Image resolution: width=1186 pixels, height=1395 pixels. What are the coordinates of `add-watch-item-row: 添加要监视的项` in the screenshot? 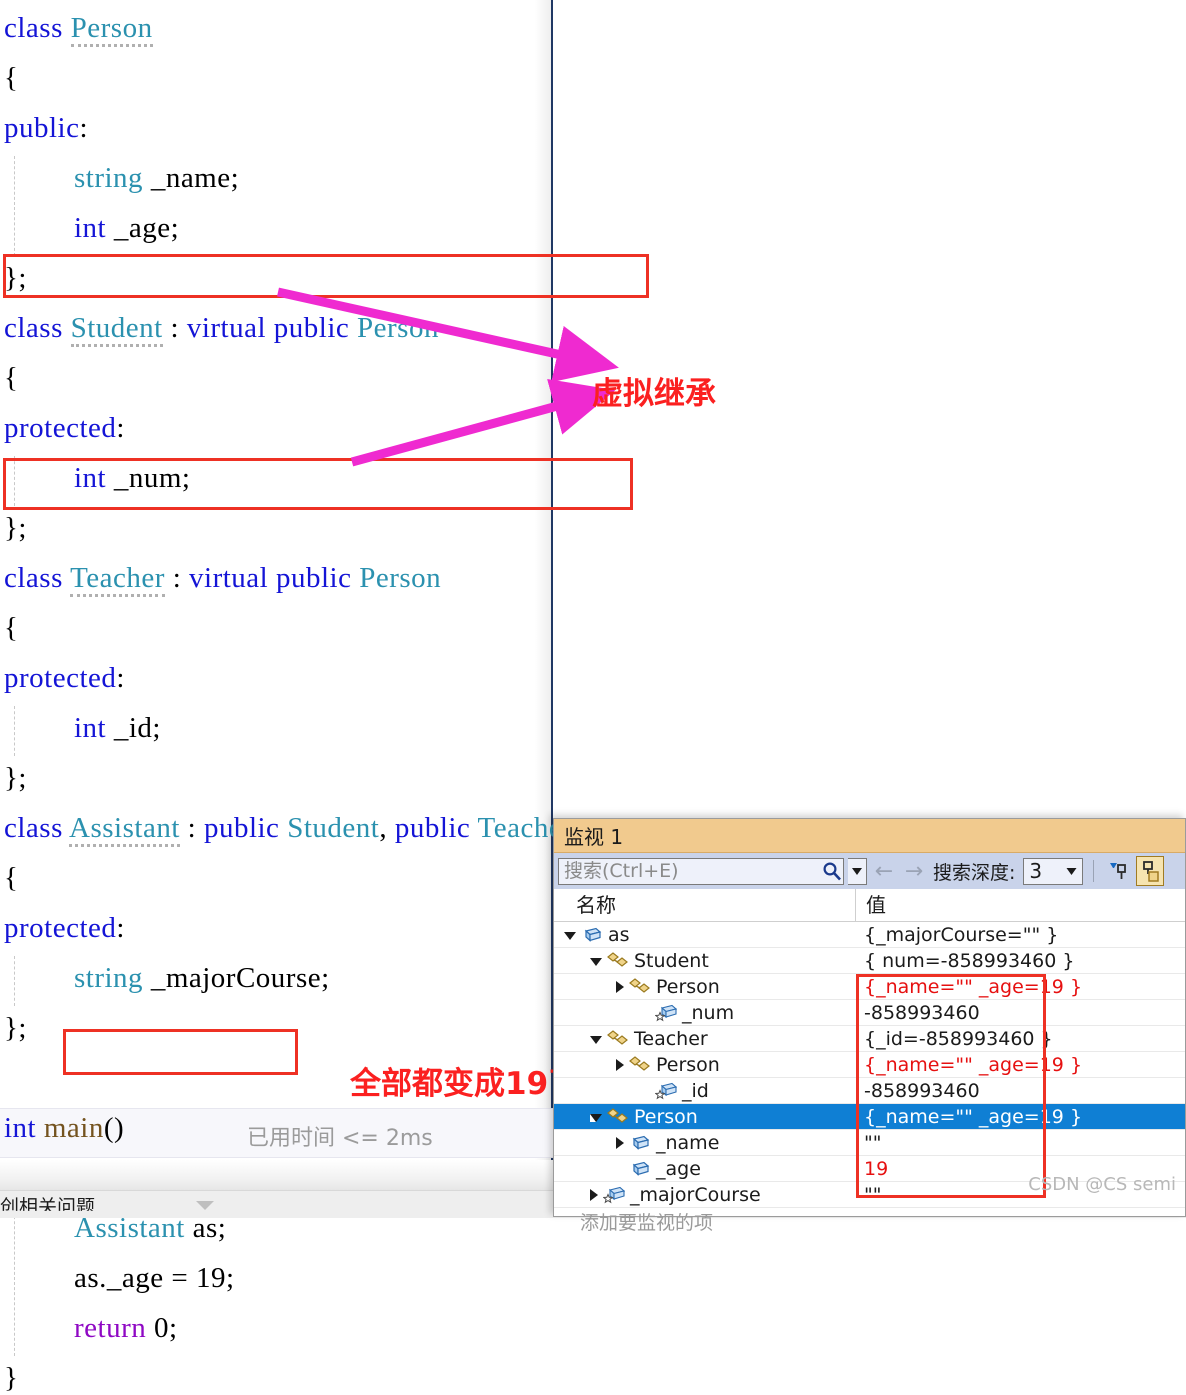 It's located at (869, 1221).